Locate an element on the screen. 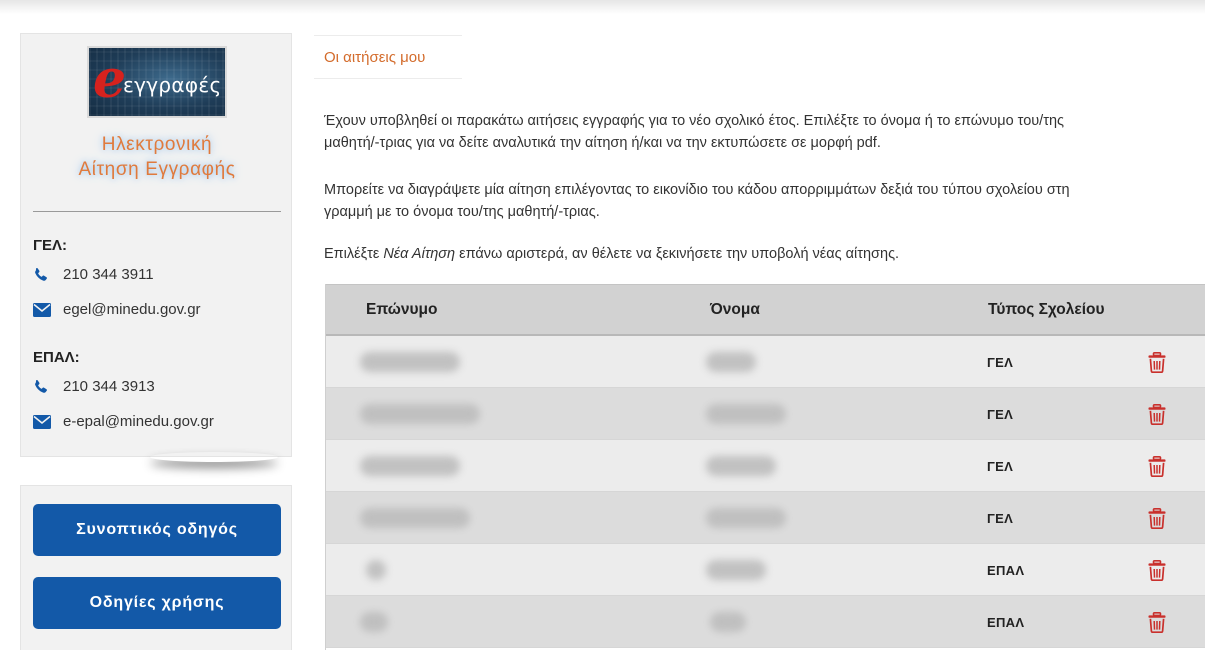 The height and width of the screenshot is (650, 1205). epal-email-row: e-epal@minedu.gov.gr is located at coordinates (123, 421).